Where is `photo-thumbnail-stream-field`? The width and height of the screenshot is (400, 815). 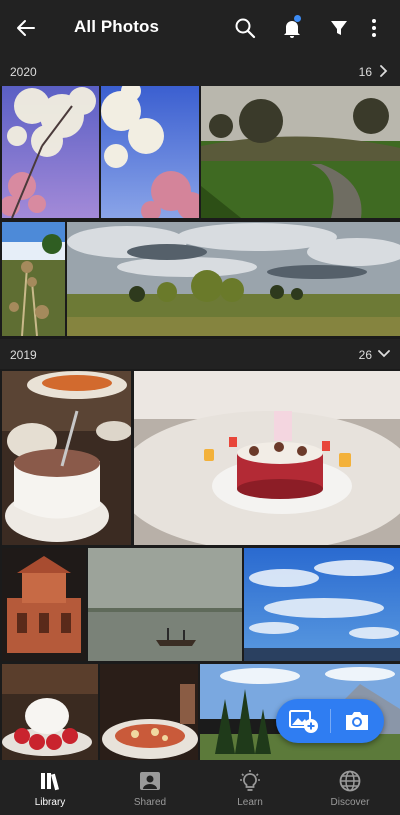
photo-thumbnail-stream-field is located at coordinates (300, 152).